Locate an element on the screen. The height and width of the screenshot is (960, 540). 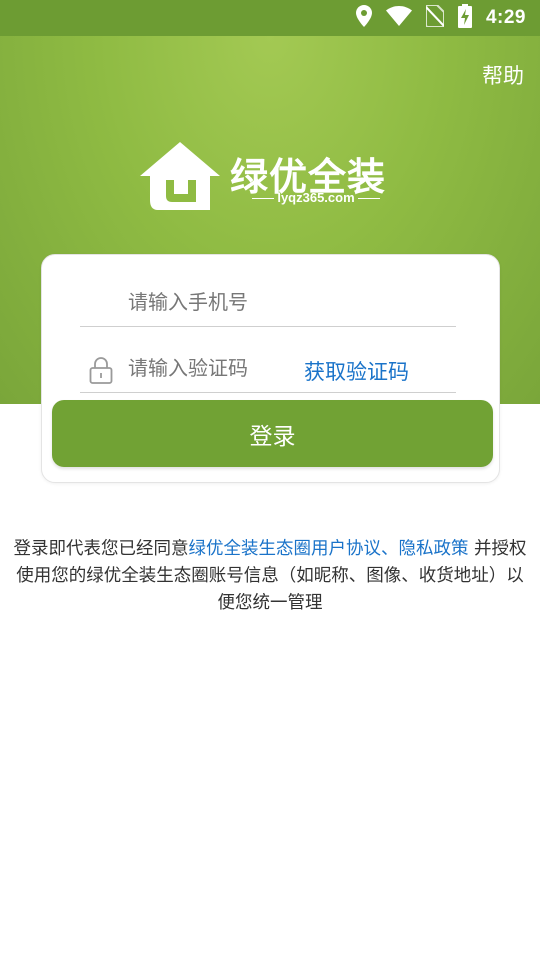
help-link: 帮助 is located at coordinates (503, 75).